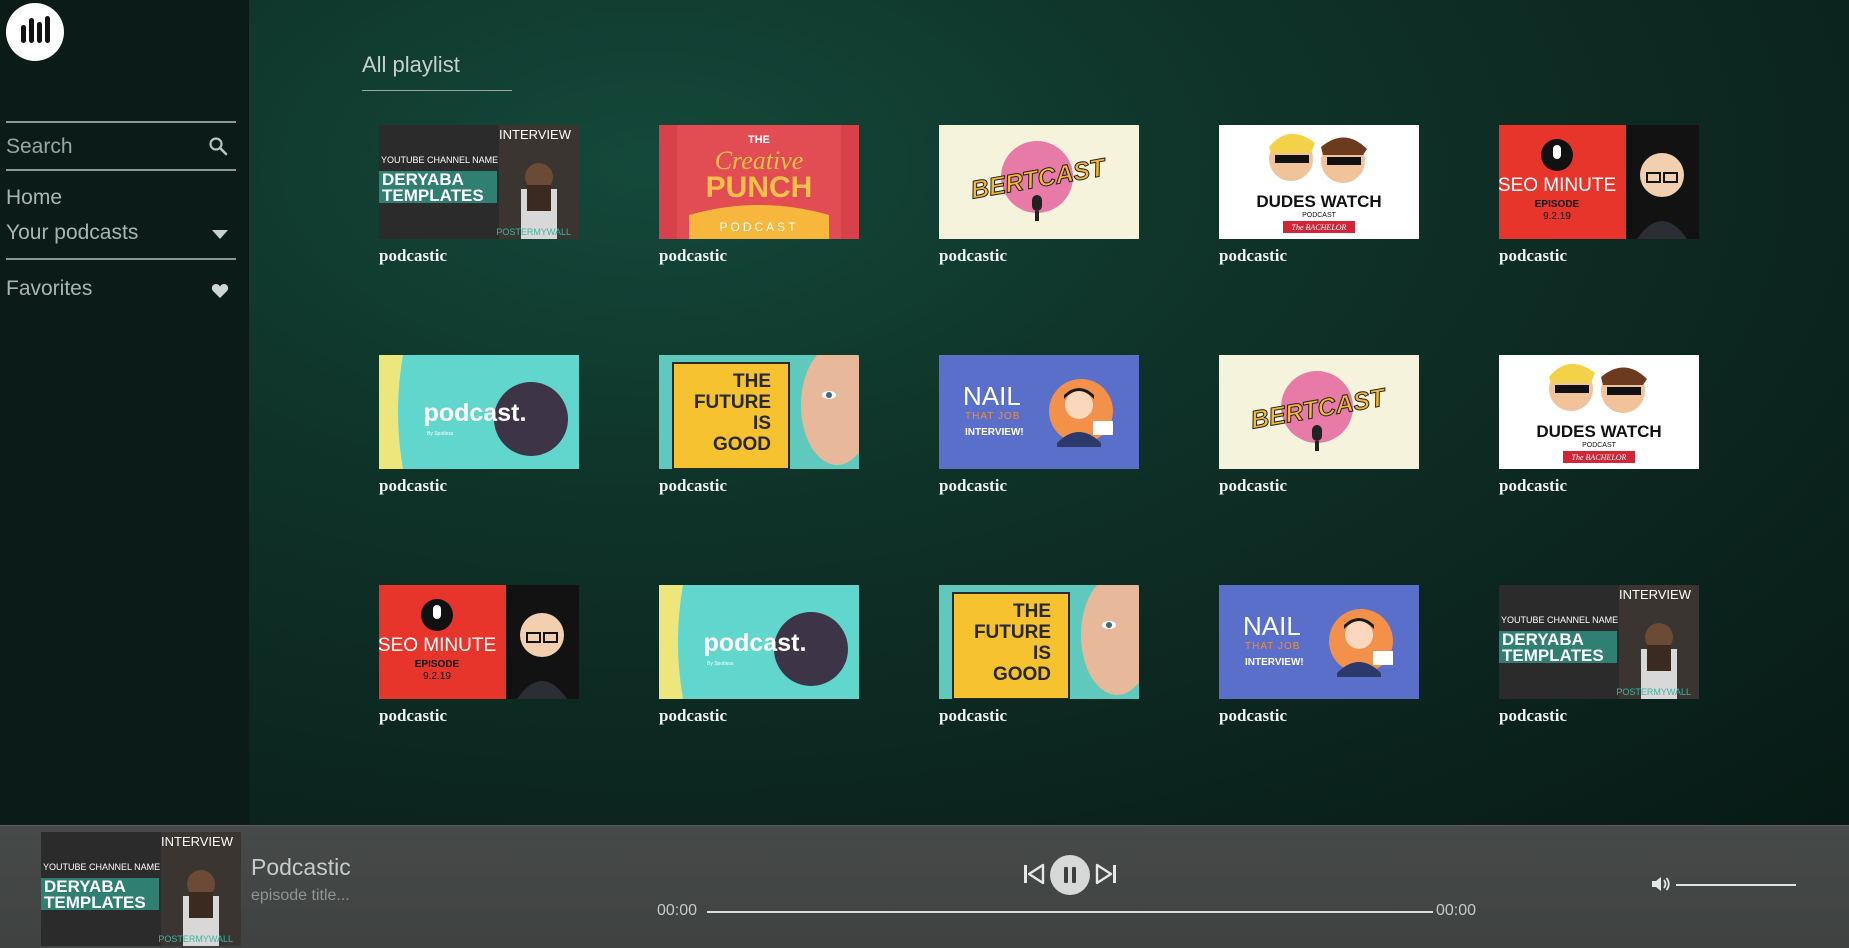  What do you see at coordinates (1106, 874) in the screenshot?
I see `skip-next-icon` at bounding box center [1106, 874].